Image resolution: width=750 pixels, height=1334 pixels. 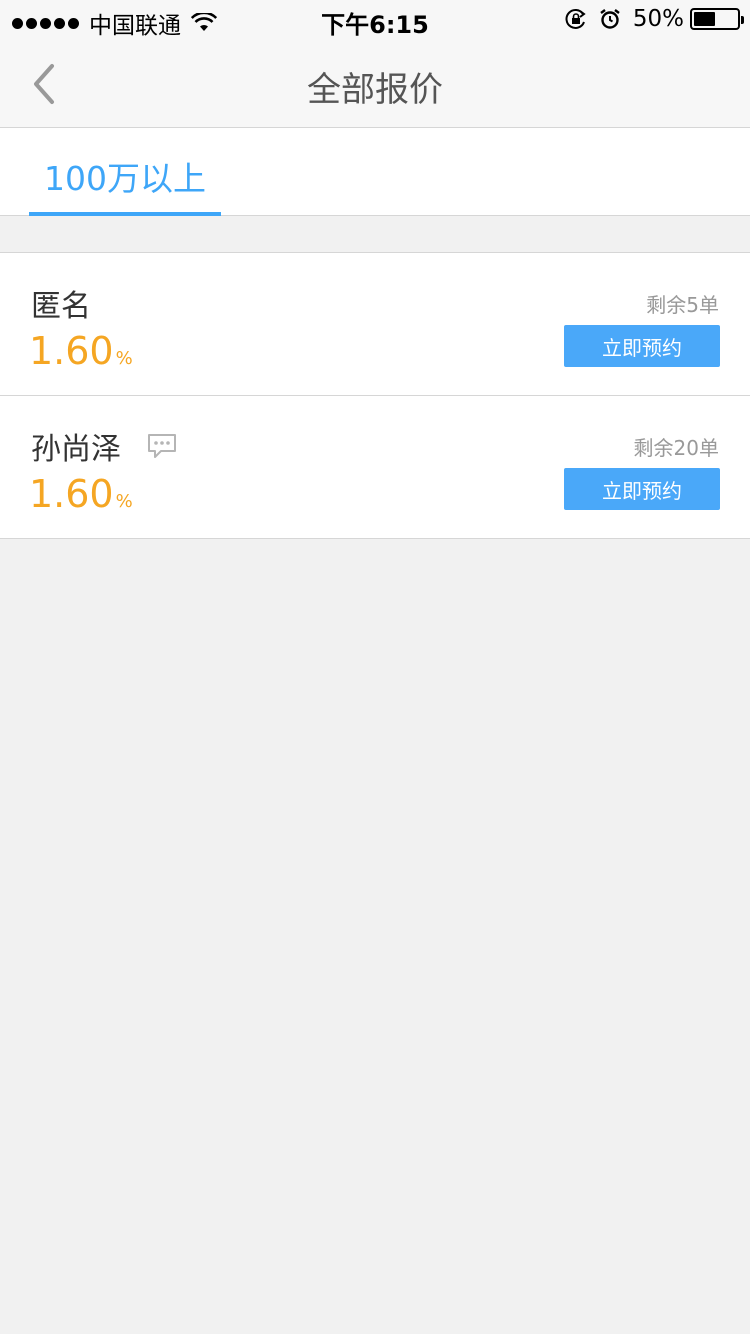 What do you see at coordinates (610, 19) in the screenshot?
I see `alarm-icon` at bounding box center [610, 19].